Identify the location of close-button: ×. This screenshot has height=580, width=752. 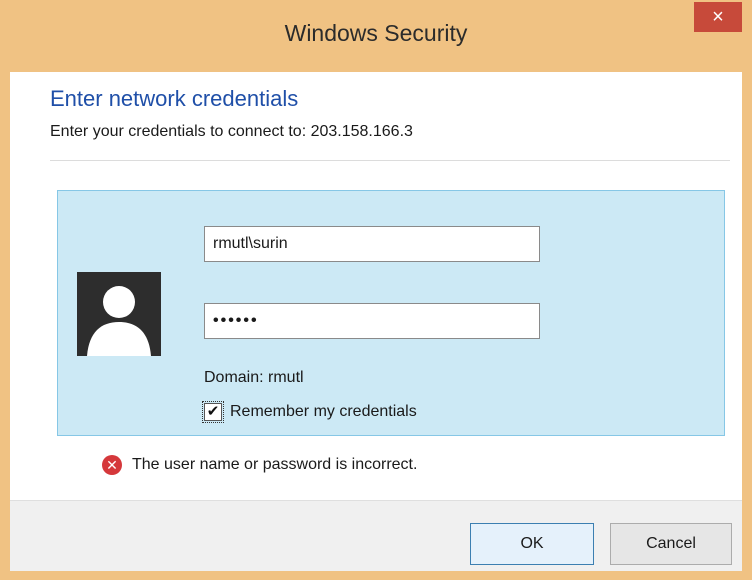
(718, 17).